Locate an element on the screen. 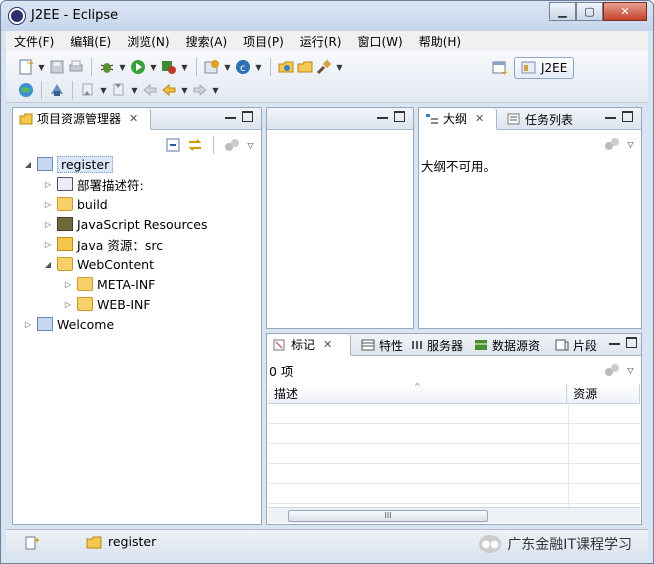 Image resolution: width=654 pixels, height=564 pixels. next-annotation-dropdown-icon: ▼ is located at coordinates (103, 90).